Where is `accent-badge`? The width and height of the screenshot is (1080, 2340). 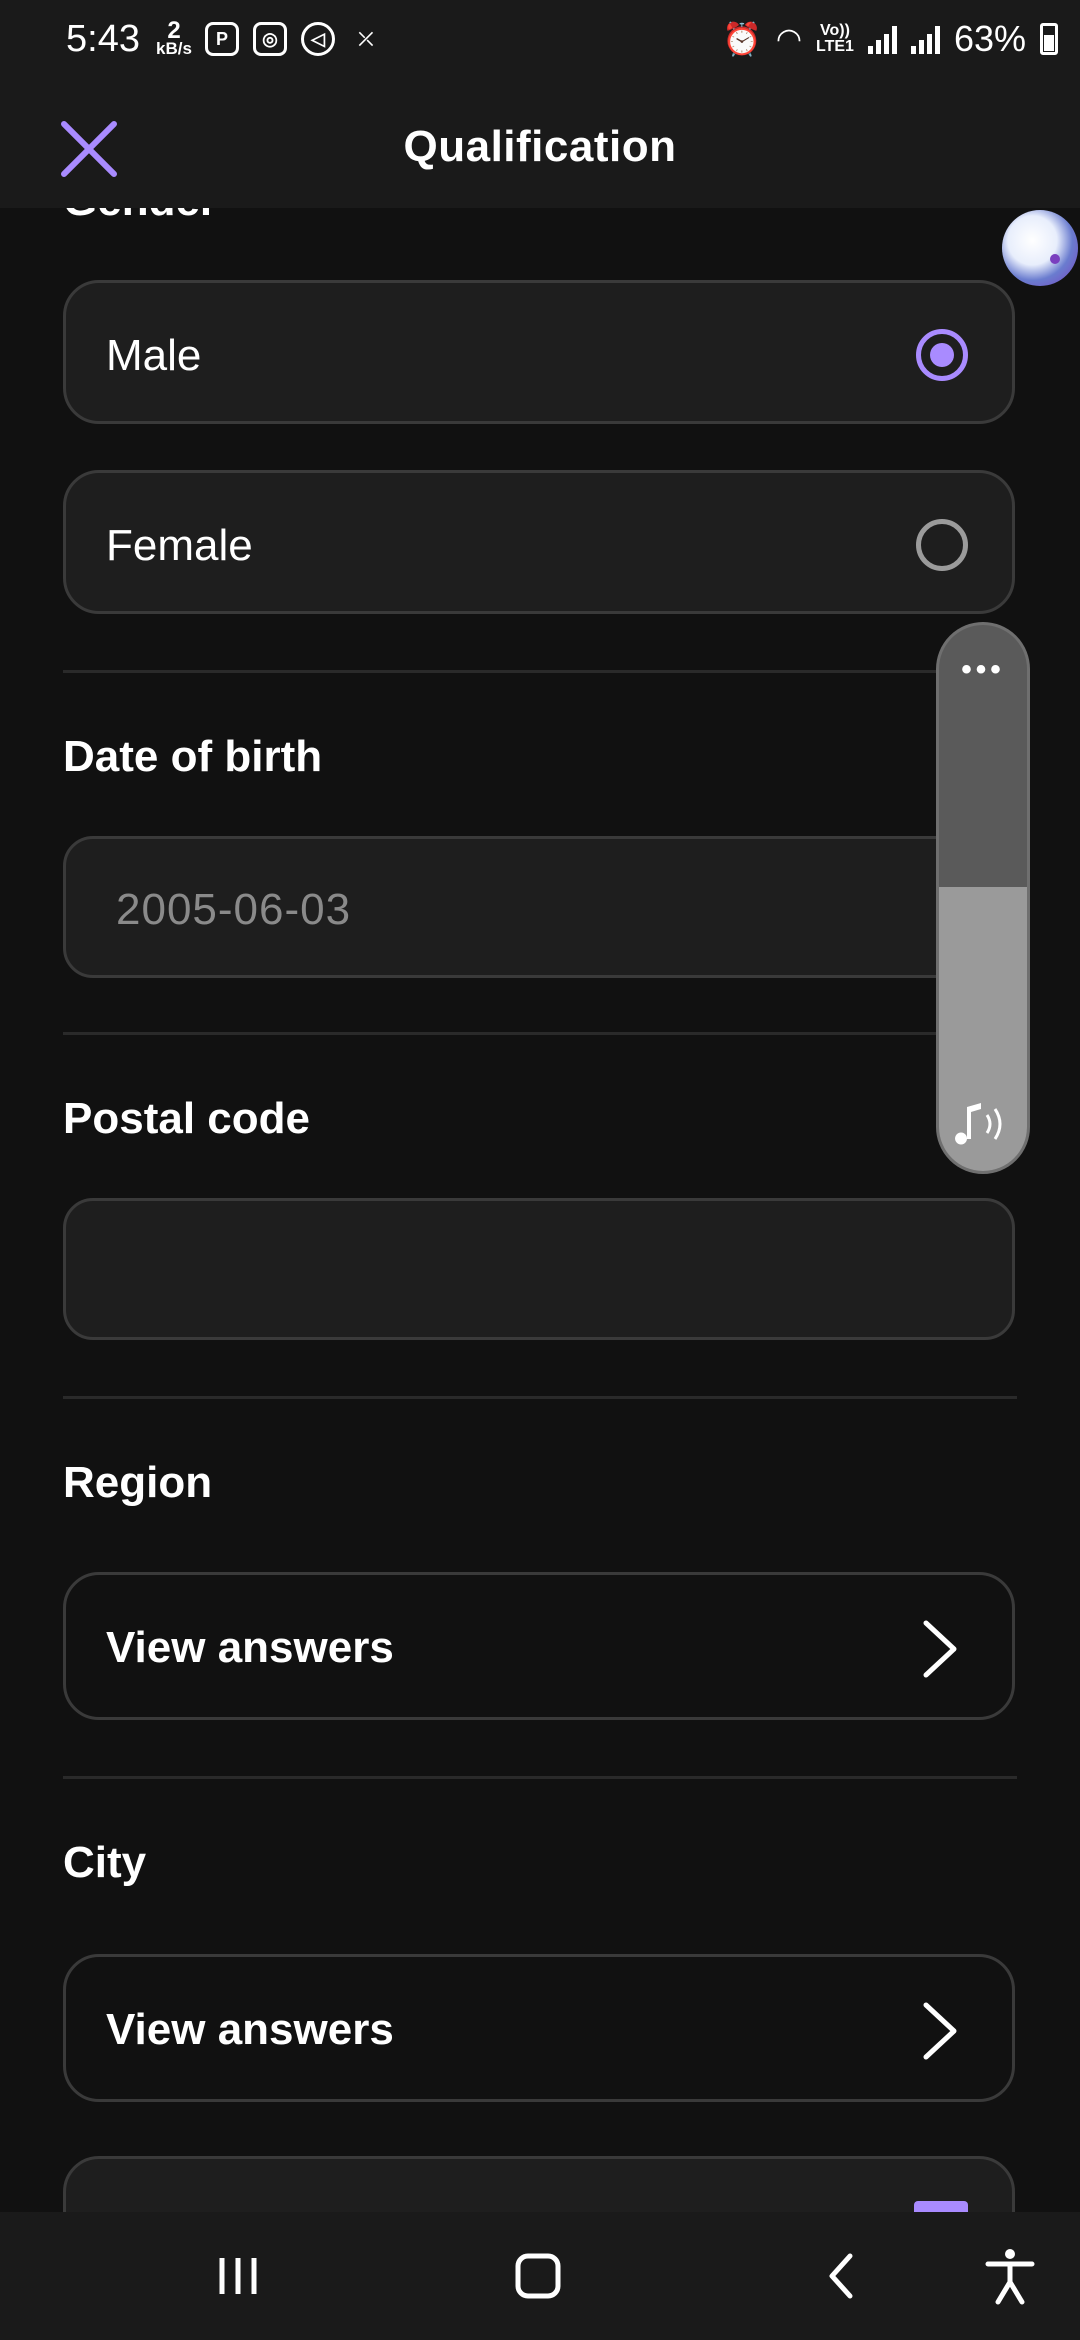
accent-badge is located at coordinates (941, 2206).